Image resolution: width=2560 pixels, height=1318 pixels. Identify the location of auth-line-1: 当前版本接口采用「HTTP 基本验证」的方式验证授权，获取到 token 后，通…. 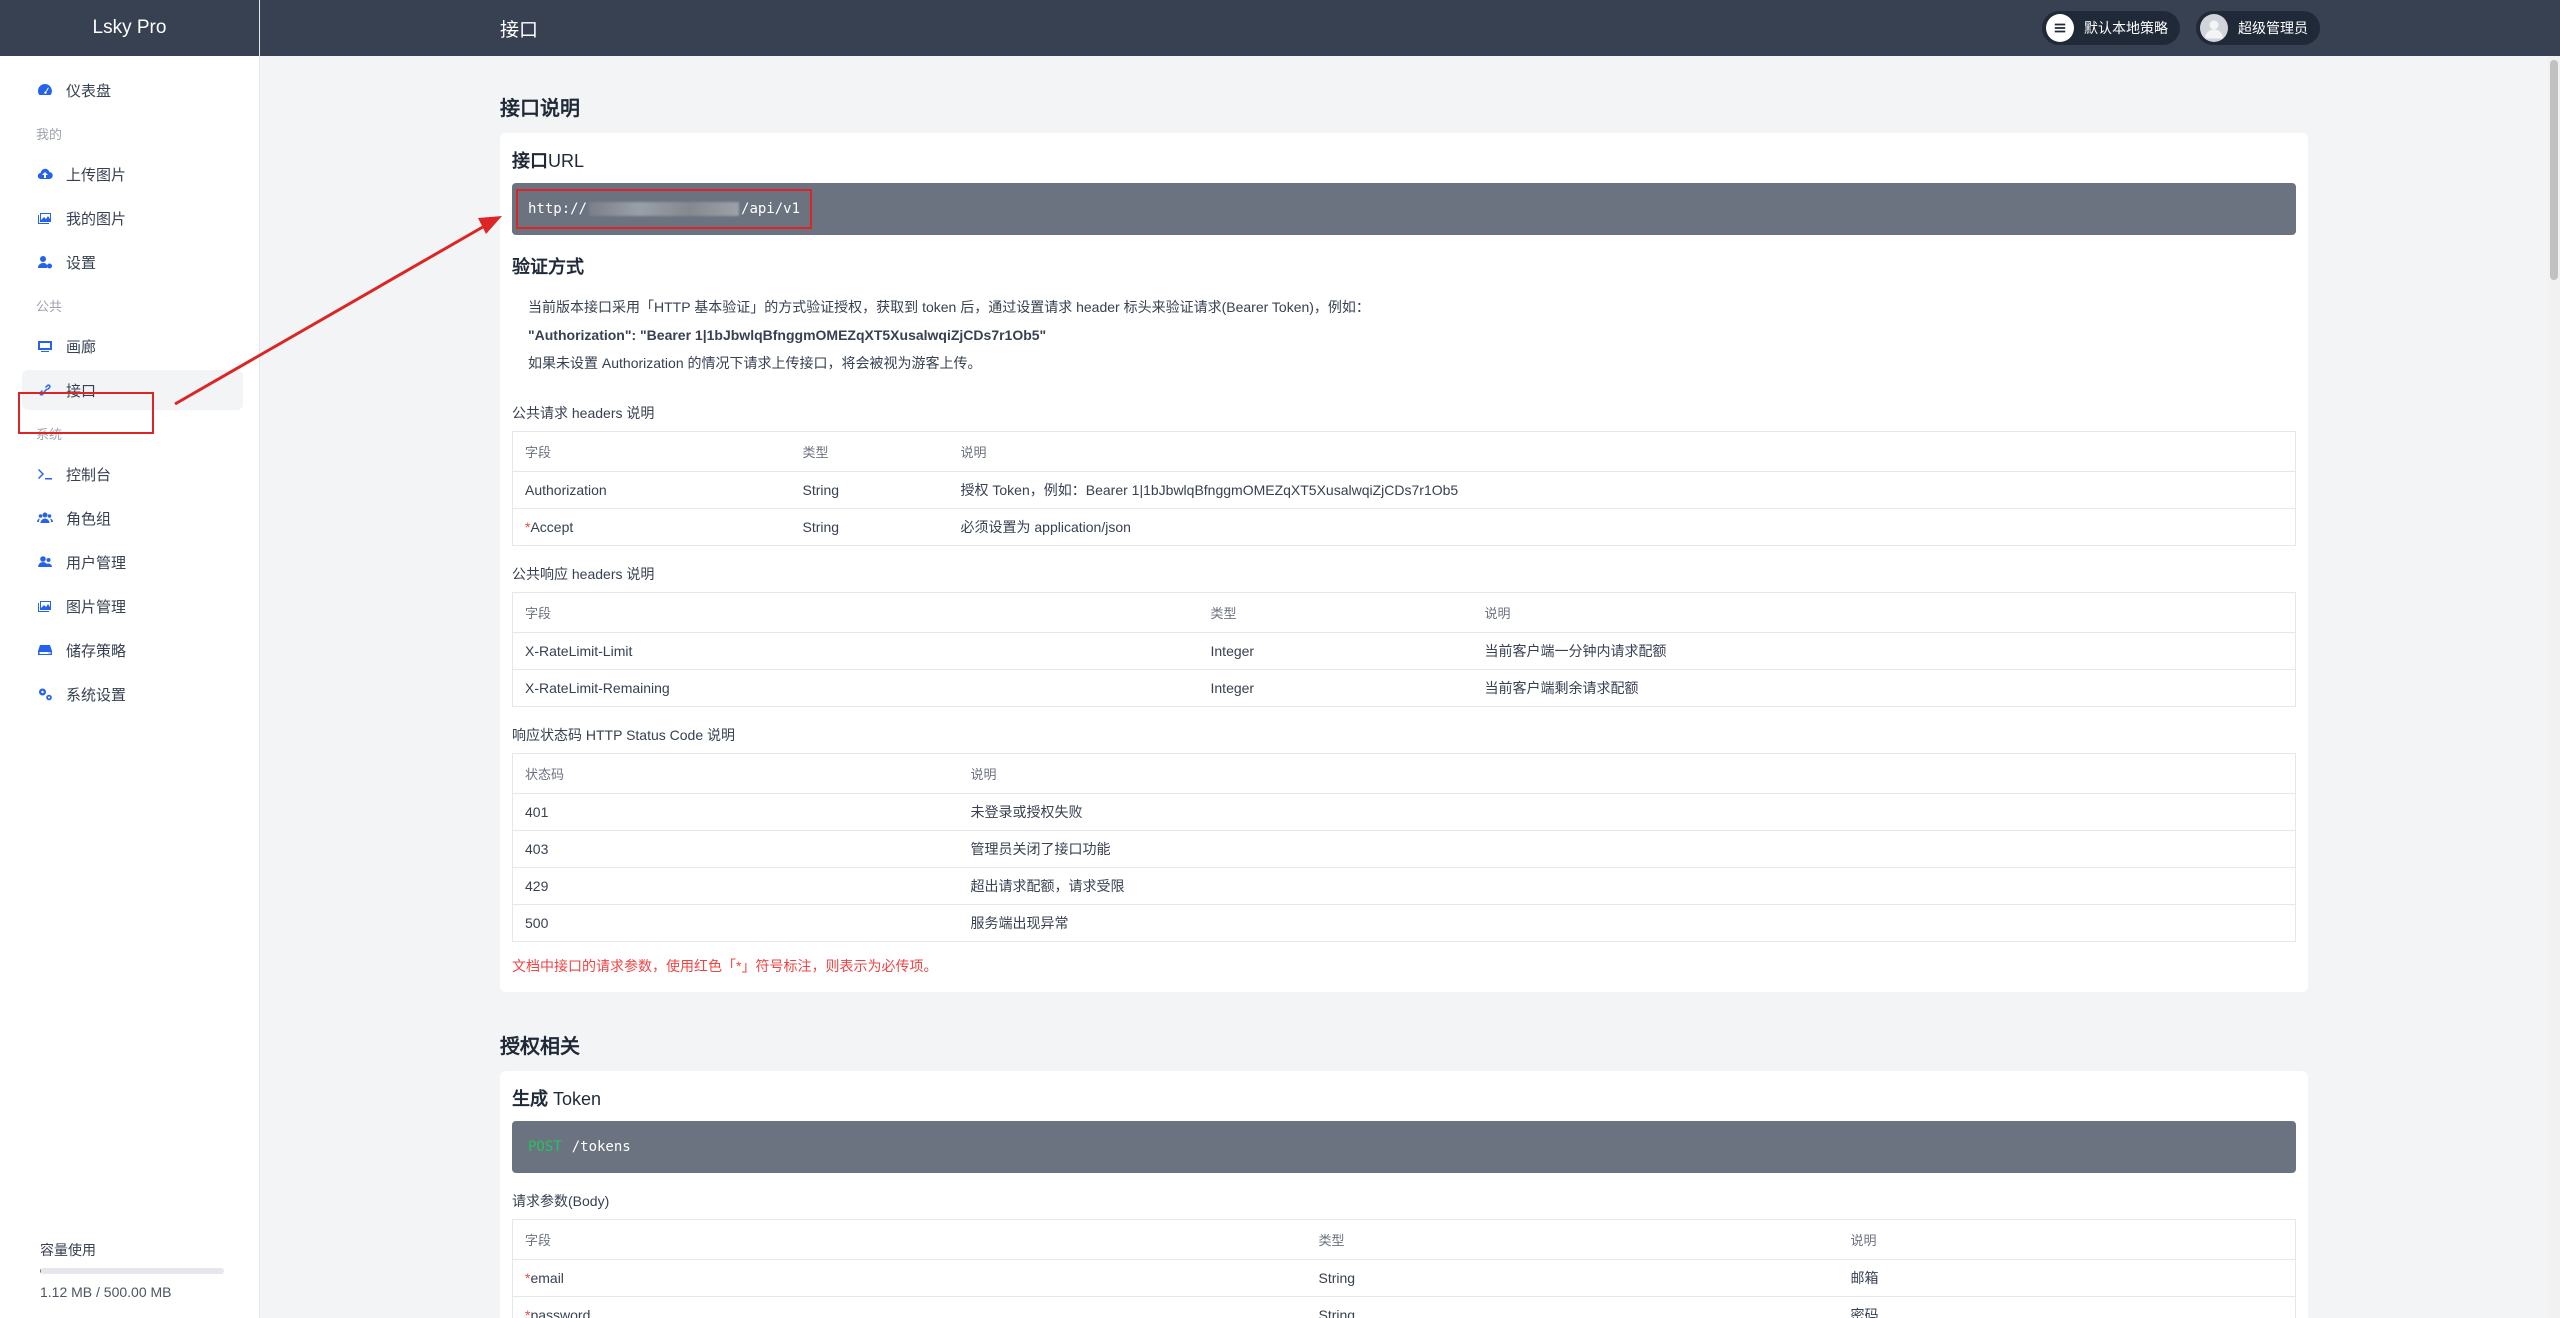
(949, 307).